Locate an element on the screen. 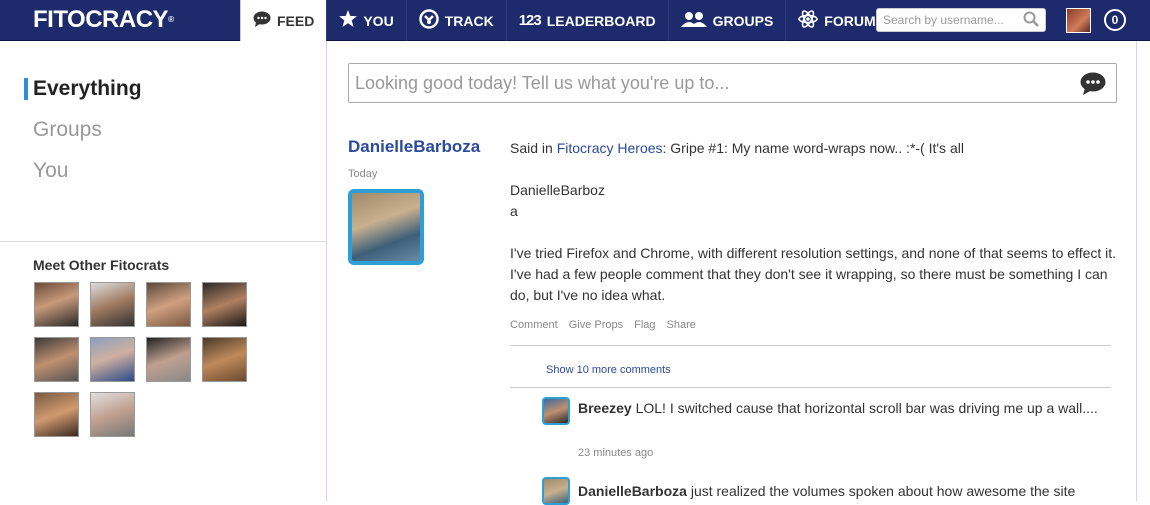  people-icon is located at coordinates (693, 21).